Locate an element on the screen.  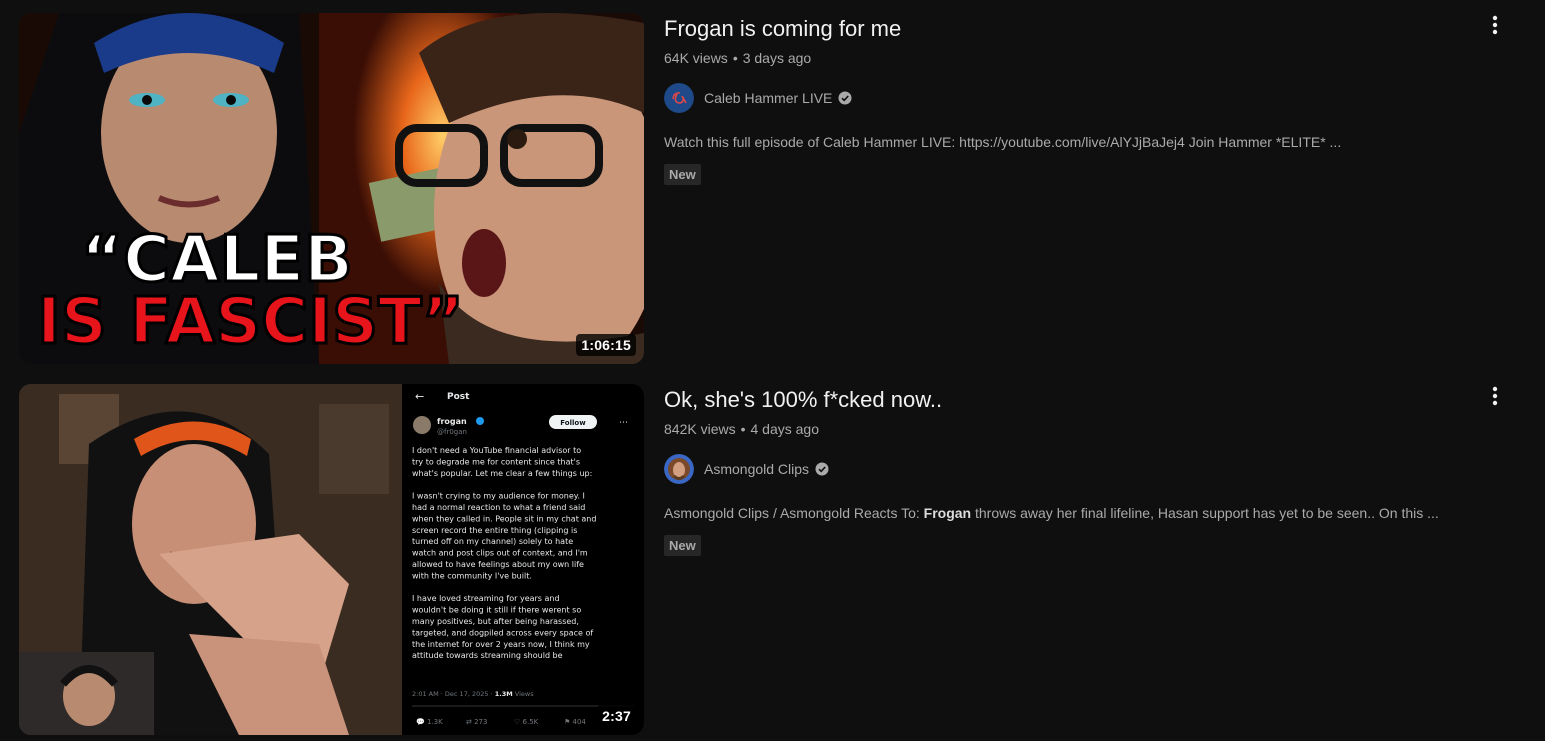
channel-row: Caleb Hammer LIVE is located at coordinates (1079, 98).